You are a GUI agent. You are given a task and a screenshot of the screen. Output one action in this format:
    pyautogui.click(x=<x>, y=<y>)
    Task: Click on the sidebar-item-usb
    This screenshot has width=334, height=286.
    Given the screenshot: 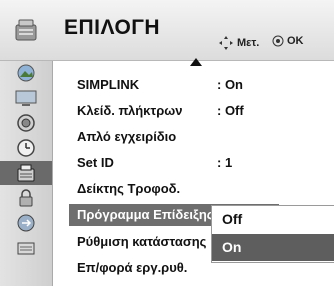 What is the action you would take?
    pyautogui.click(x=26, y=248)
    